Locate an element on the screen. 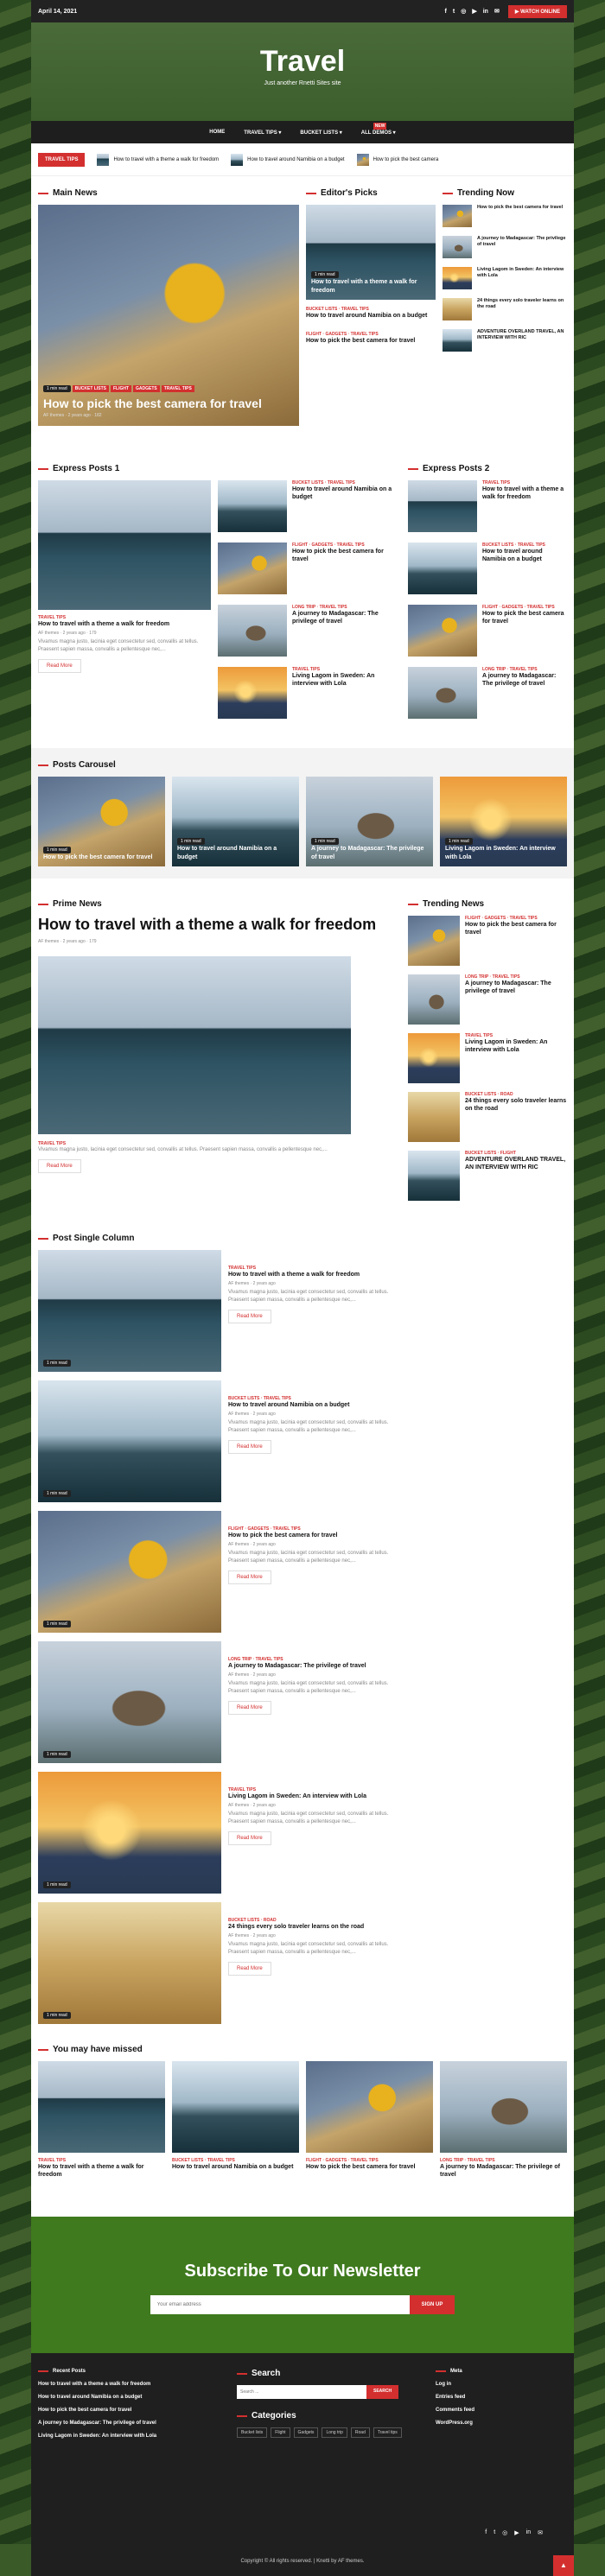  tag-badge: TRAVEL TIPS is located at coordinates (177, 388).